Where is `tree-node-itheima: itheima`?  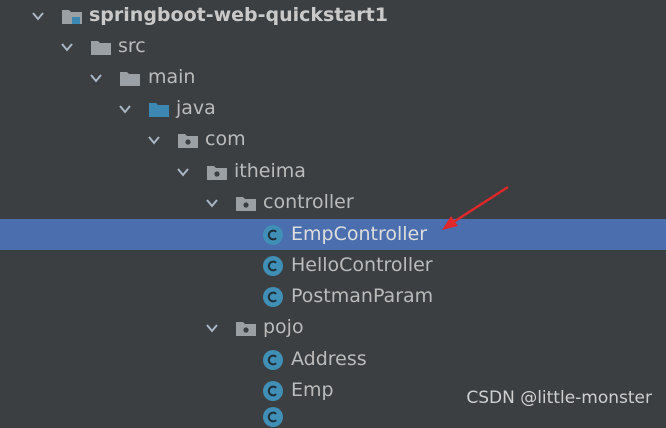
tree-node-itheima: itheima is located at coordinates (333, 171).